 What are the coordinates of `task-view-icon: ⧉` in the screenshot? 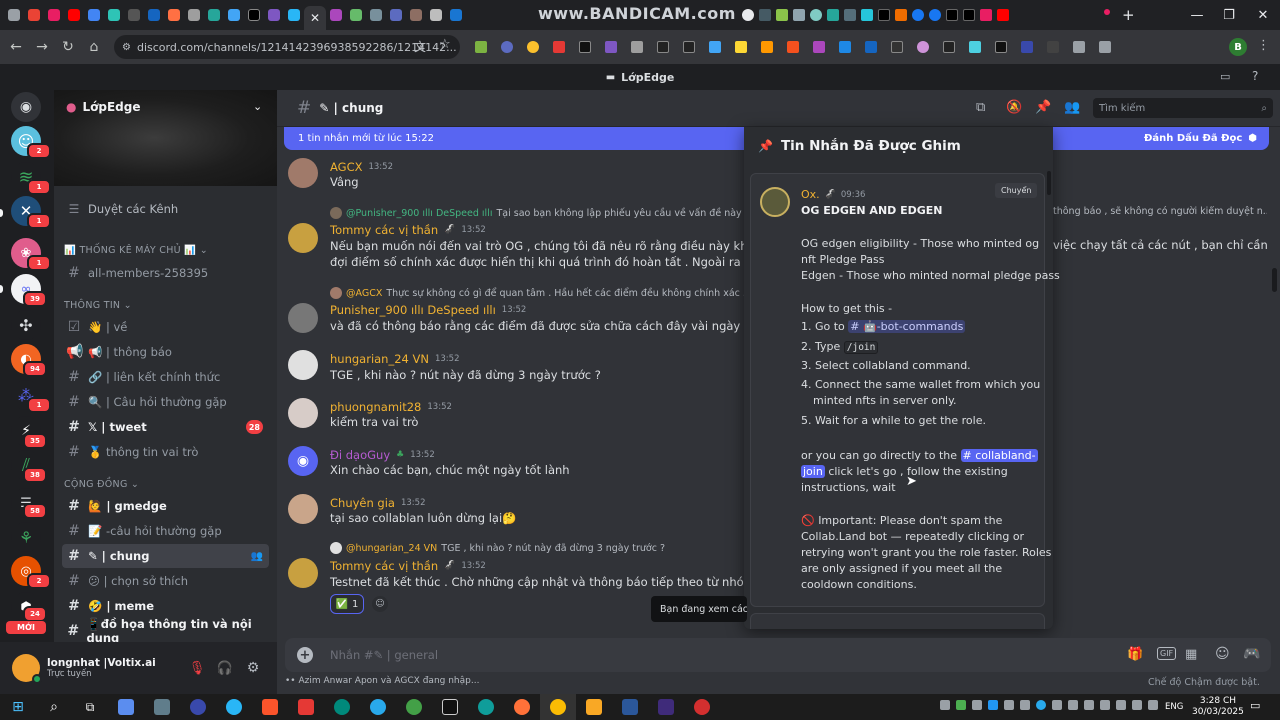 It's located at (90, 707).